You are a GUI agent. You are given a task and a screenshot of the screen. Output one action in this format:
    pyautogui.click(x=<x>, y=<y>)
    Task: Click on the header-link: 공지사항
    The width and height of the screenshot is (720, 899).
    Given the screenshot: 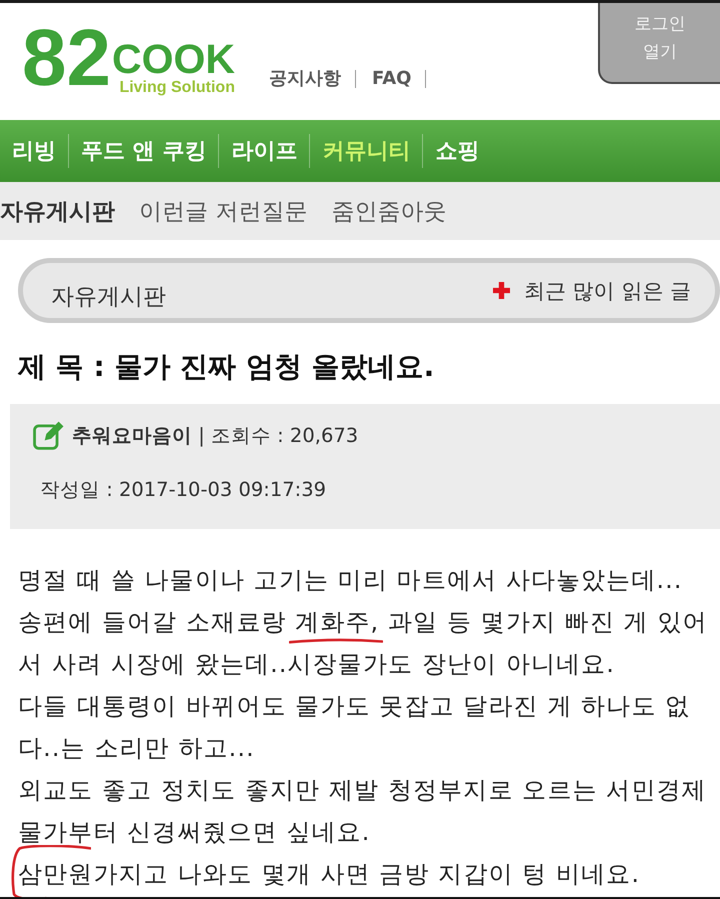 What is the action you would take?
    pyautogui.click(x=304, y=79)
    